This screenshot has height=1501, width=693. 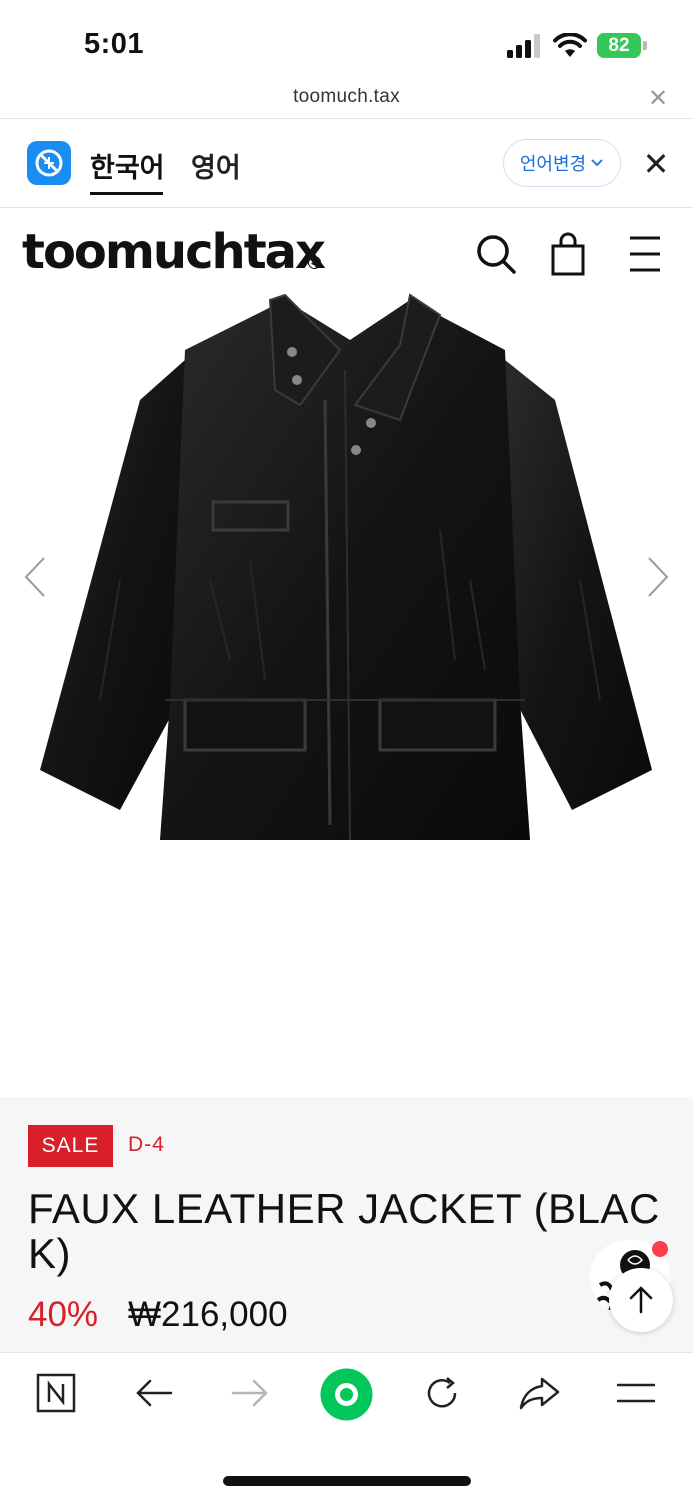 What do you see at coordinates (347, 1481) in the screenshot?
I see `home-indicator` at bounding box center [347, 1481].